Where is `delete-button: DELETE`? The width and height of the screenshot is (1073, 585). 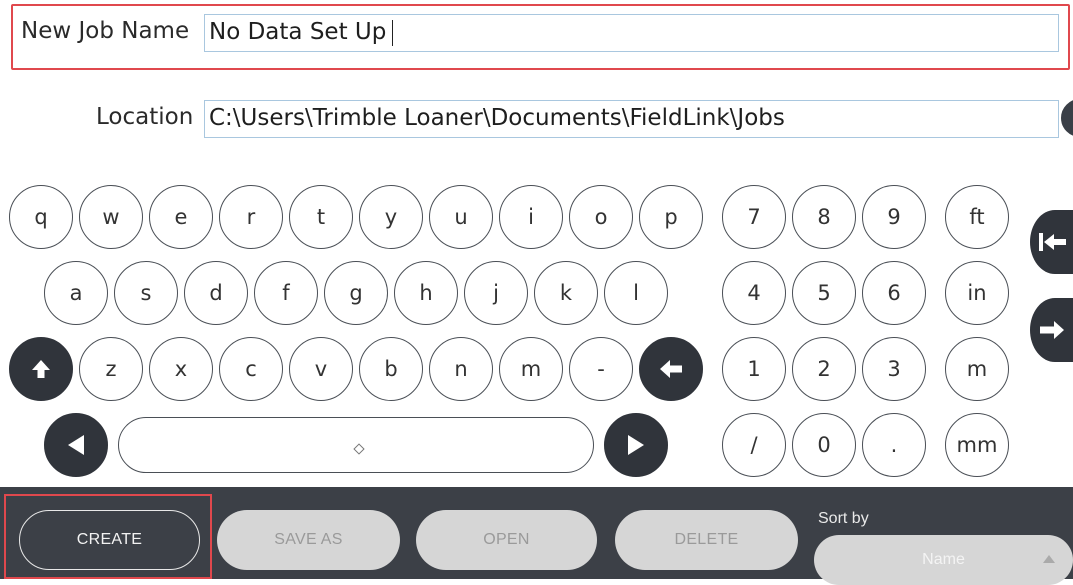
delete-button: DELETE is located at coordinates (706, 540).